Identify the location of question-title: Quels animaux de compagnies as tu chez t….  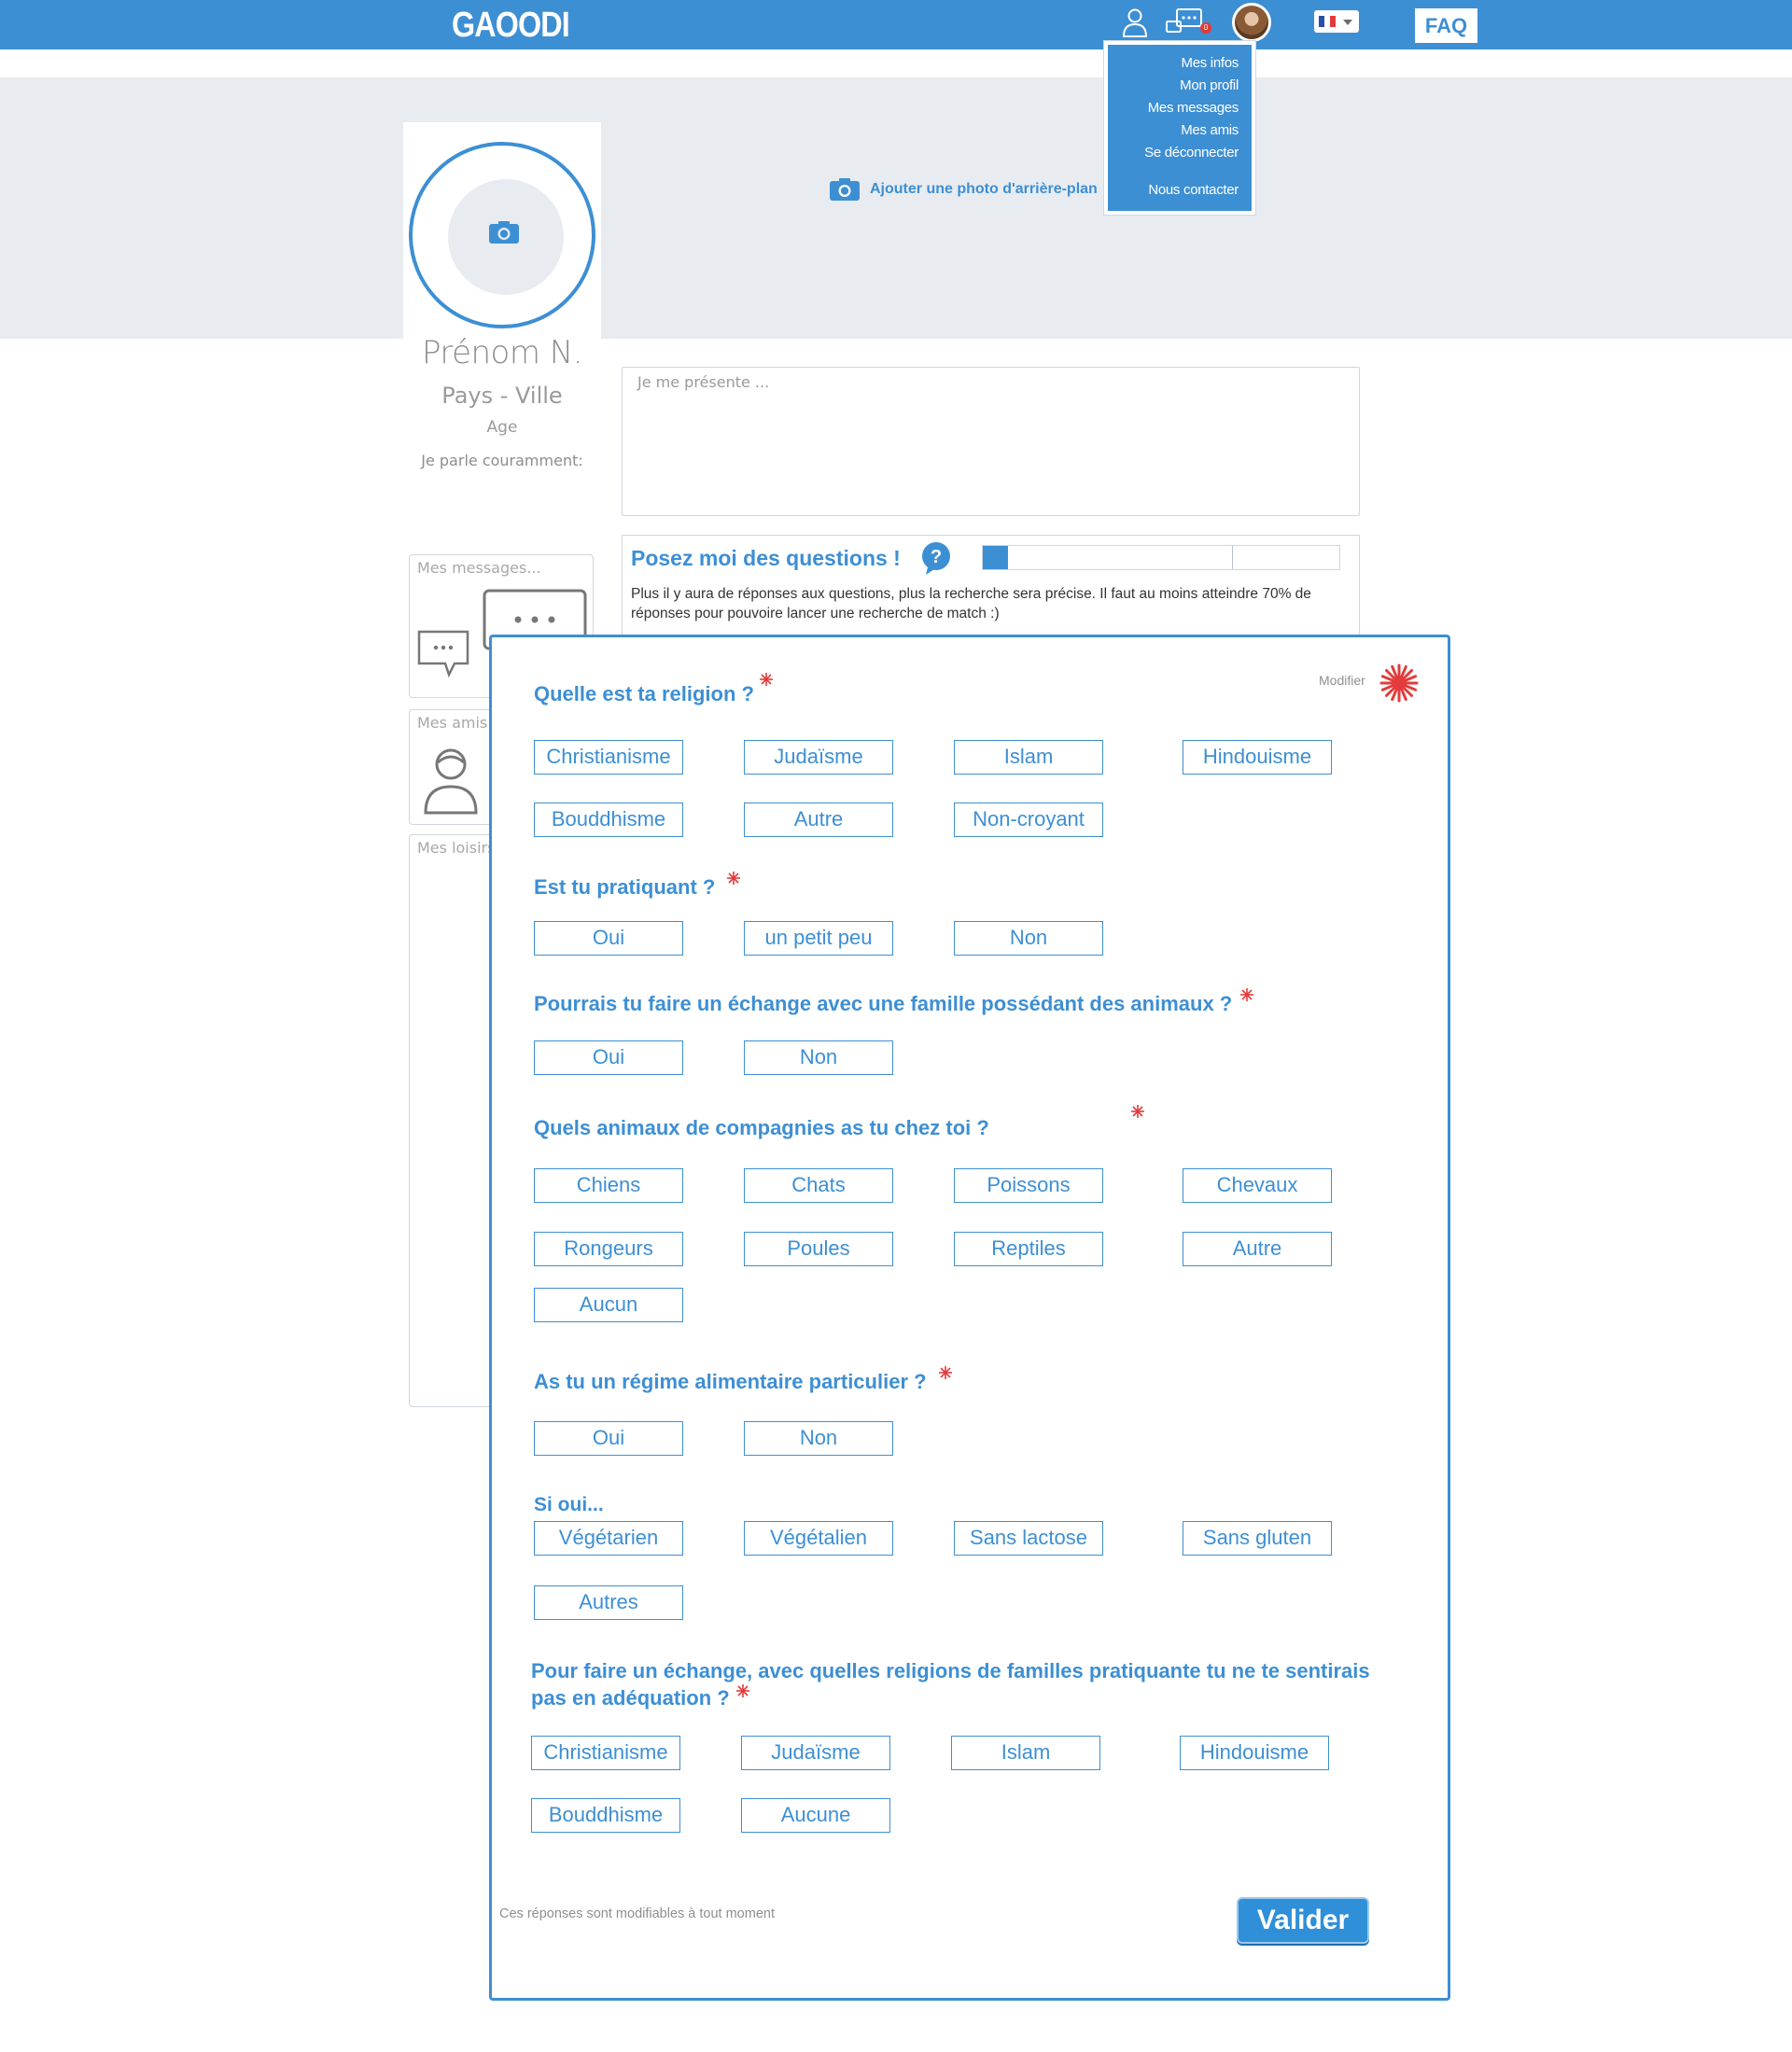
(761, 1127).